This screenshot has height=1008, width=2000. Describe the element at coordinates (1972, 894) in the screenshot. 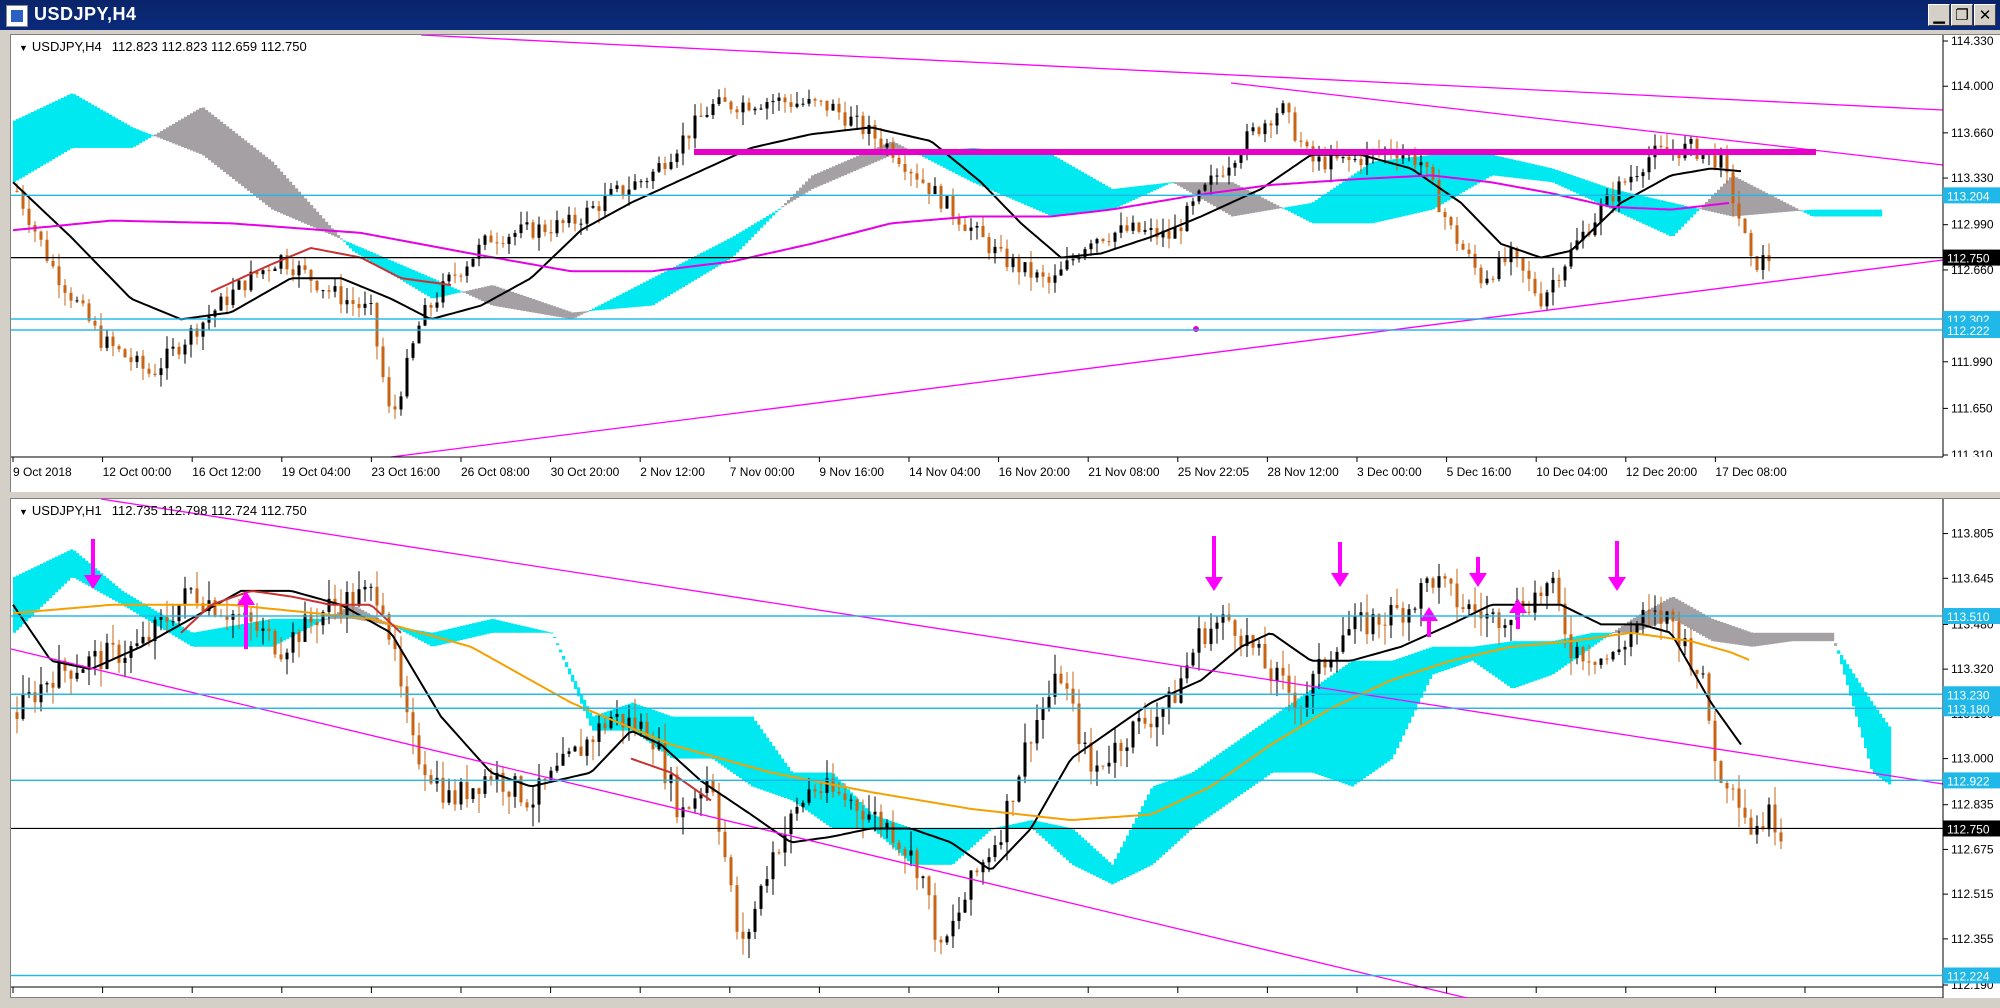

I see `price-tick-label: 112.515` at that location.